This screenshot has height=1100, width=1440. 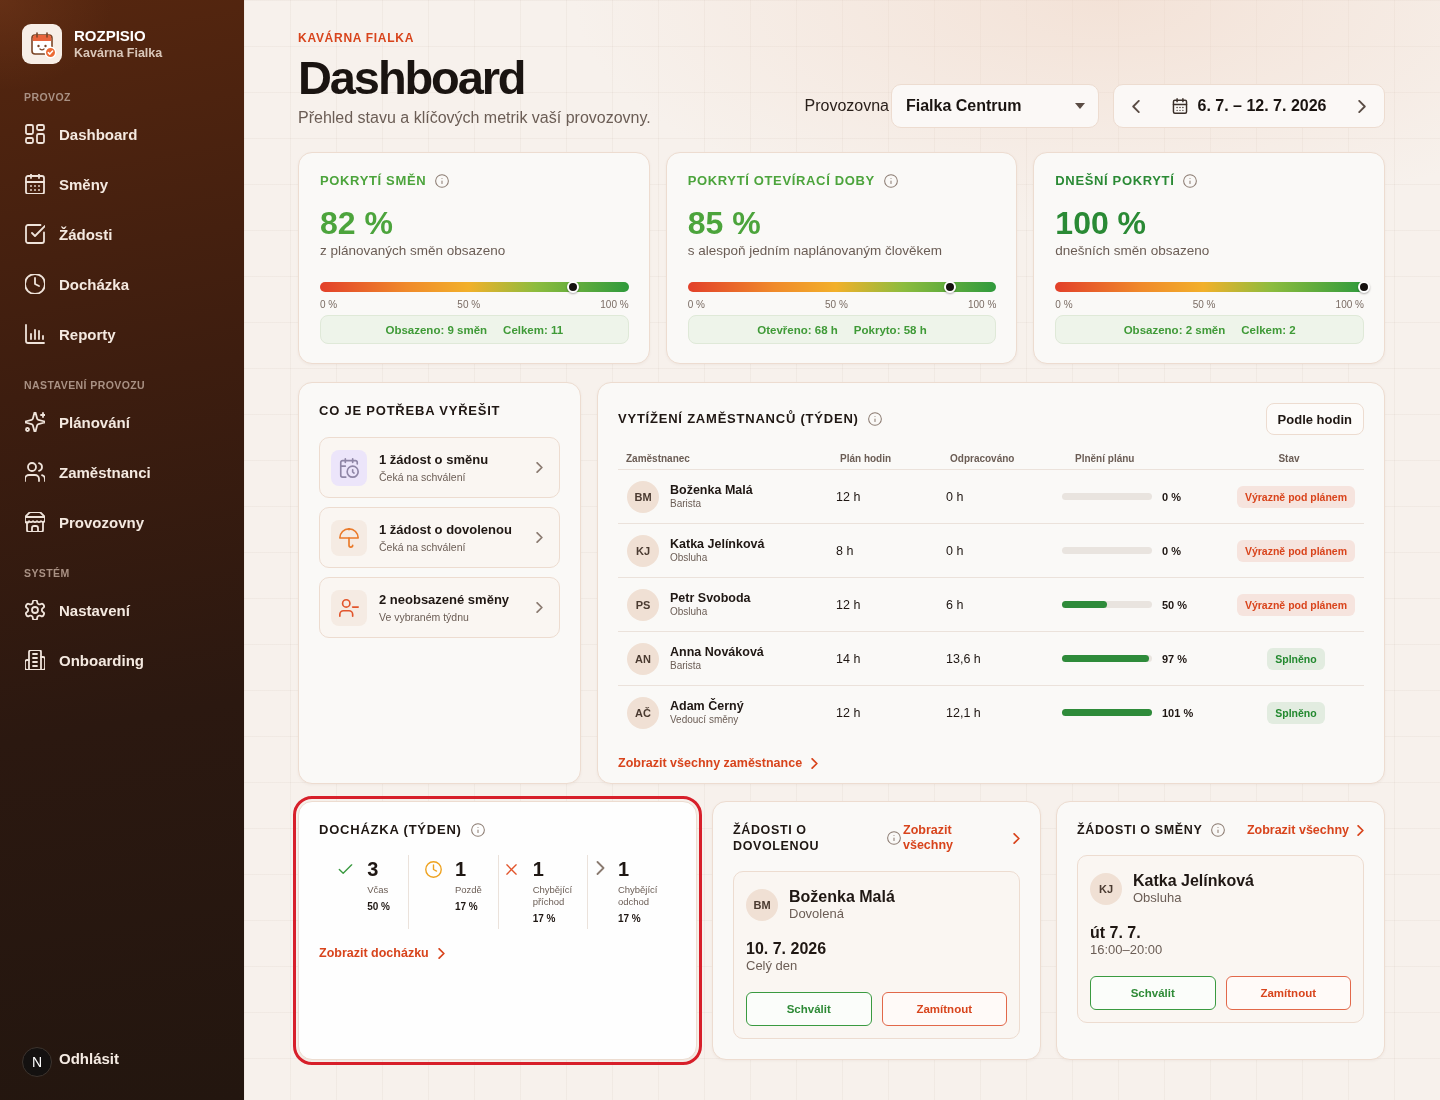 What do you see at coordinates (424, 616) in the screenshot?
I see `task-subtitle: Ve vybraném týdnu` at bounding box center [424, 616].